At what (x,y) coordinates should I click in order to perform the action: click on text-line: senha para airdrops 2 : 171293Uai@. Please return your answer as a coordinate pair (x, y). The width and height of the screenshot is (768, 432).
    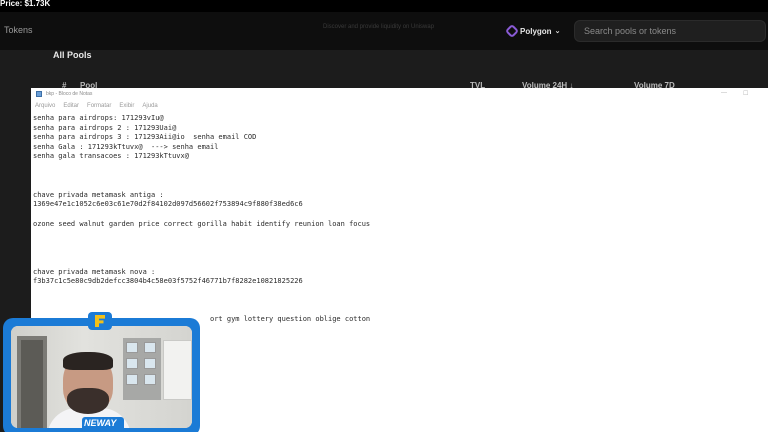
    Looking at the image, I should click on (105, 127).